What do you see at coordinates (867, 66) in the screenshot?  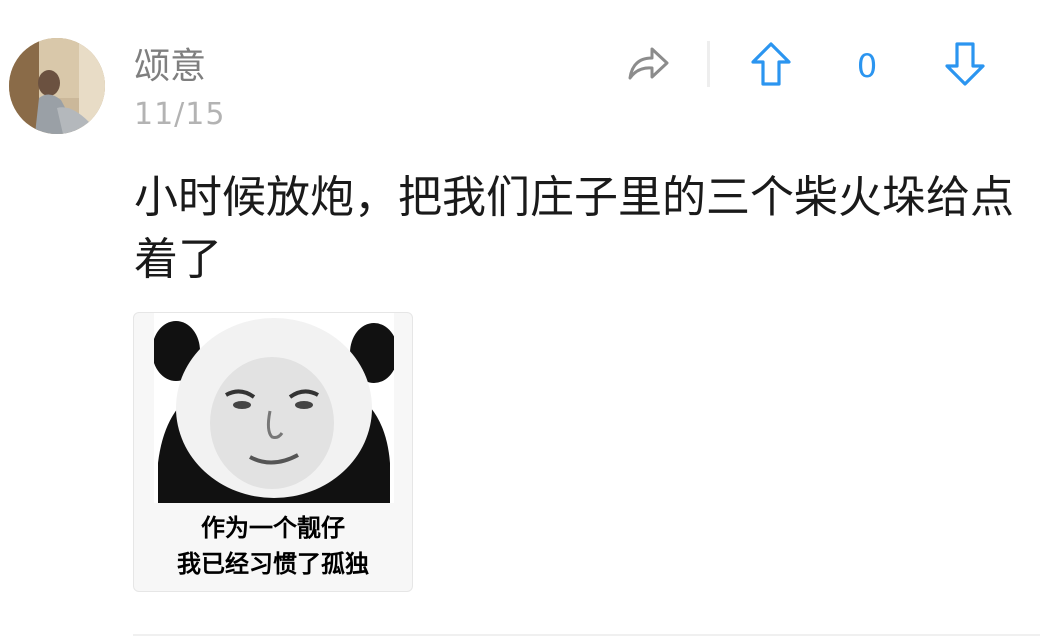 I see `vote-count: 0` at bounding box center [867, 66].